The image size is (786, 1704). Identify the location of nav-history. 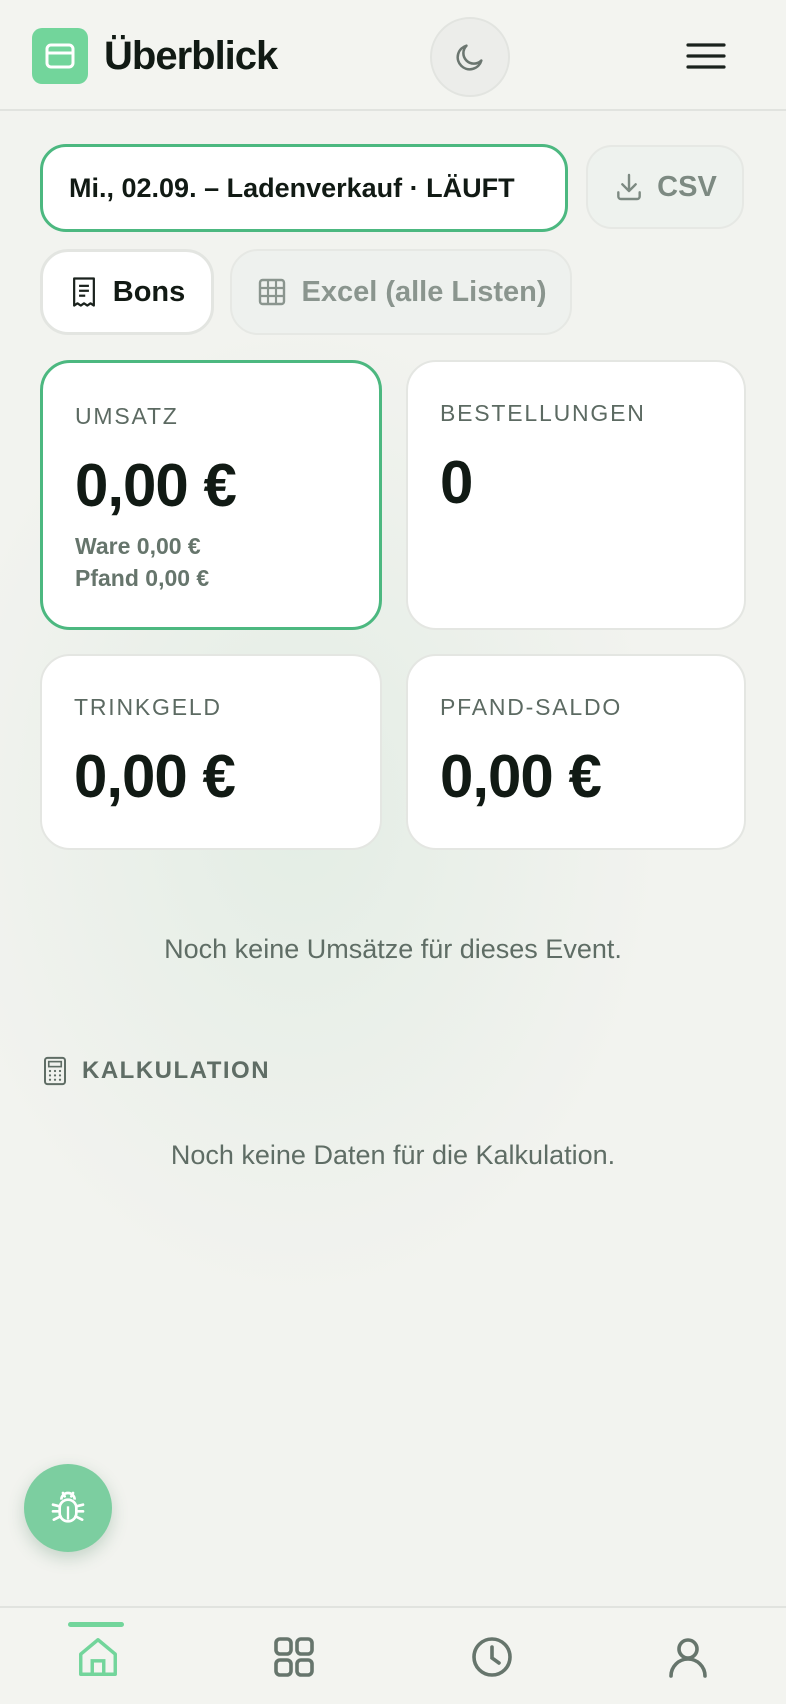
(492, 1656).